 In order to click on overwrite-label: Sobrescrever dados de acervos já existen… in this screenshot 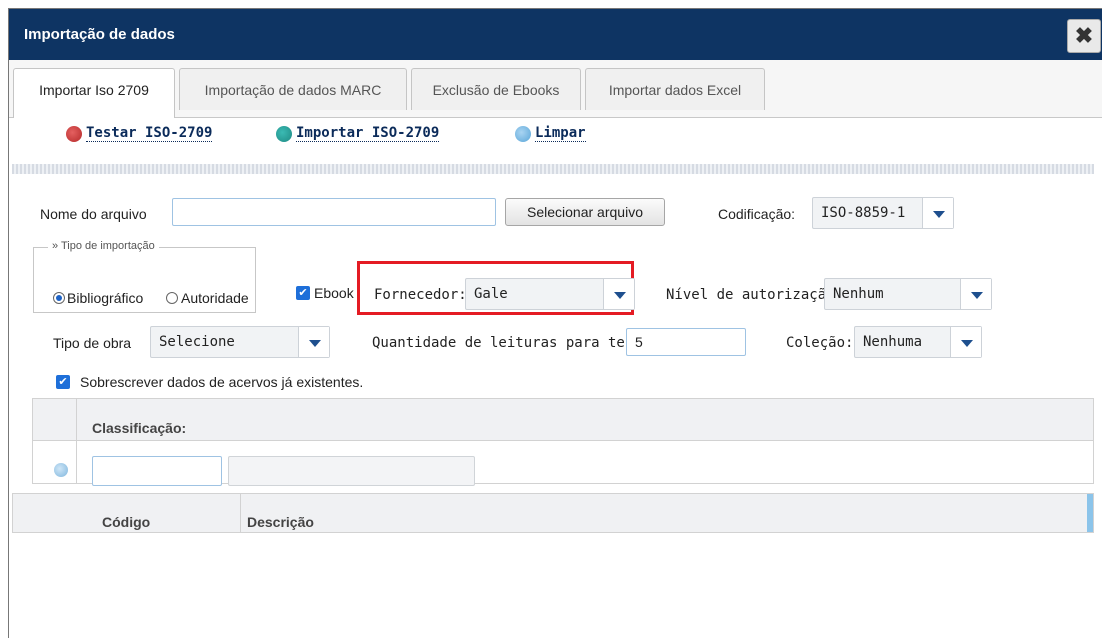, I will do `click(222, 382)`.